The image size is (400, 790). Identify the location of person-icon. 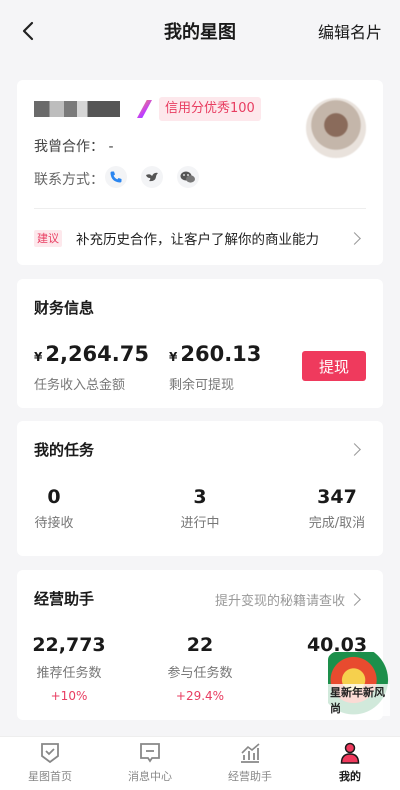
(350, 753).